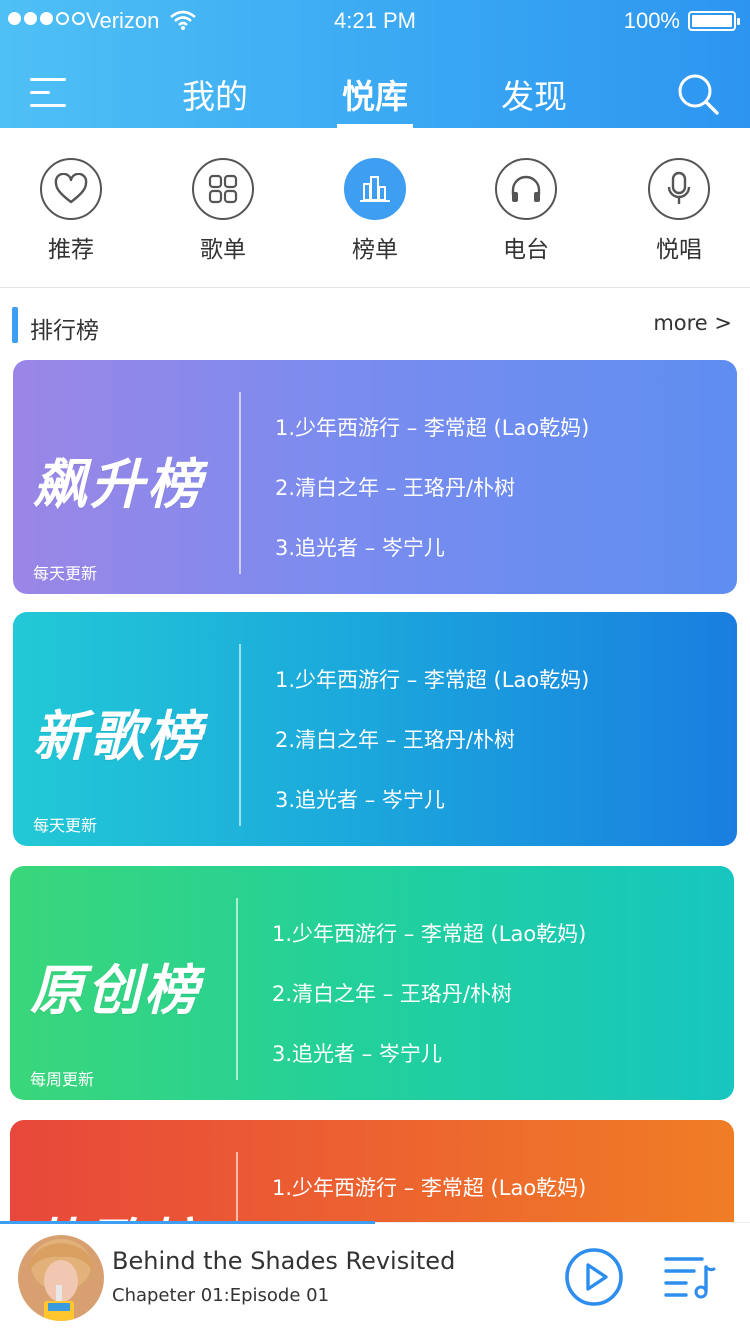 Image resolution: width=750 pixels, height=1334 pixels. Describe the element at coordinates (534, 99) in the screenshot. I see `tab-discover: 发现` at that location.